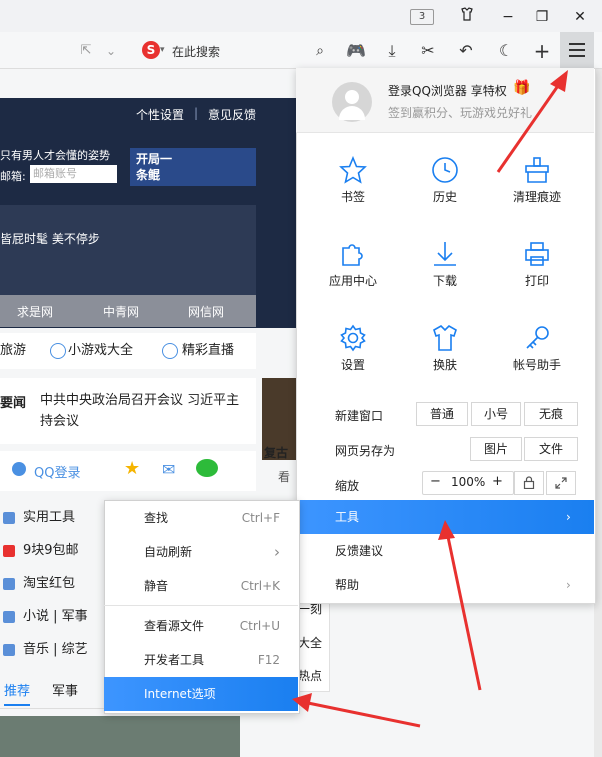 This screenshot has height=757, width=602. What do you see at coordinates (532, 121) in the screenshot?
I see `arrow-to-menu` at bounding box center [532, 121].